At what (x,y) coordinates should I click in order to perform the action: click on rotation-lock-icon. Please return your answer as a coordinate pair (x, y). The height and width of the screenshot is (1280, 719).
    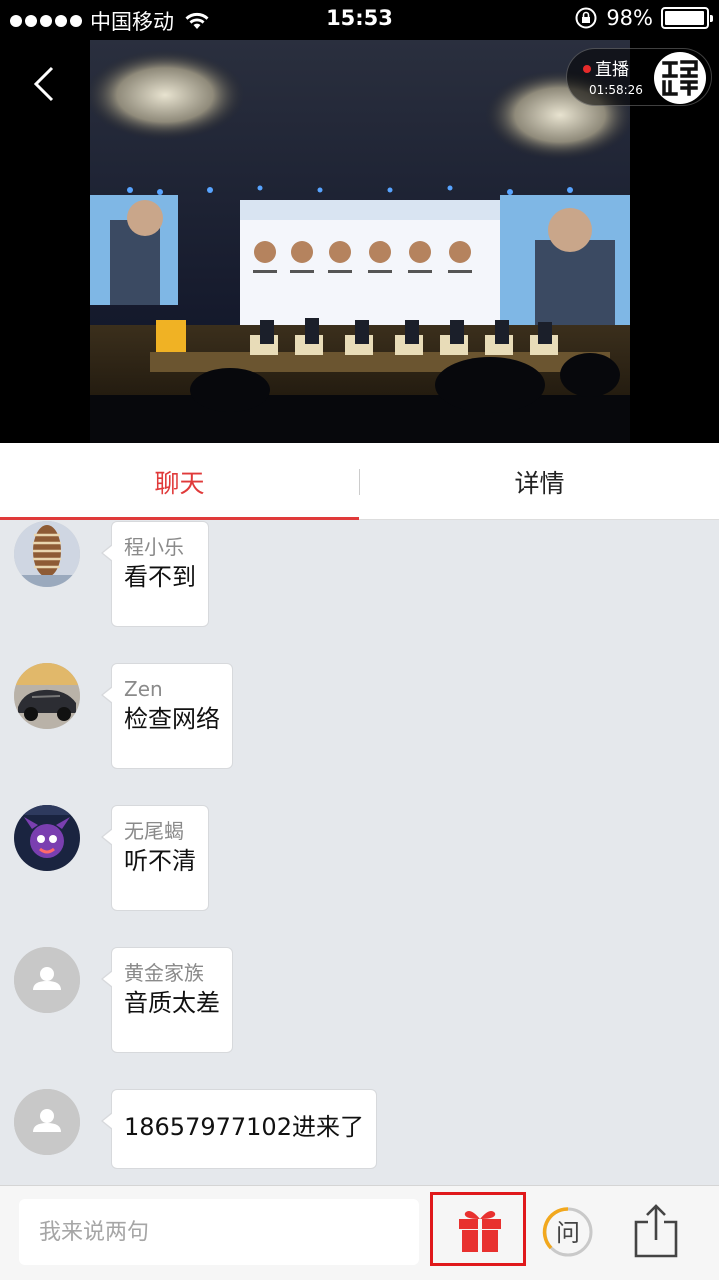
    Looking at the image, I should click on (586, 18).